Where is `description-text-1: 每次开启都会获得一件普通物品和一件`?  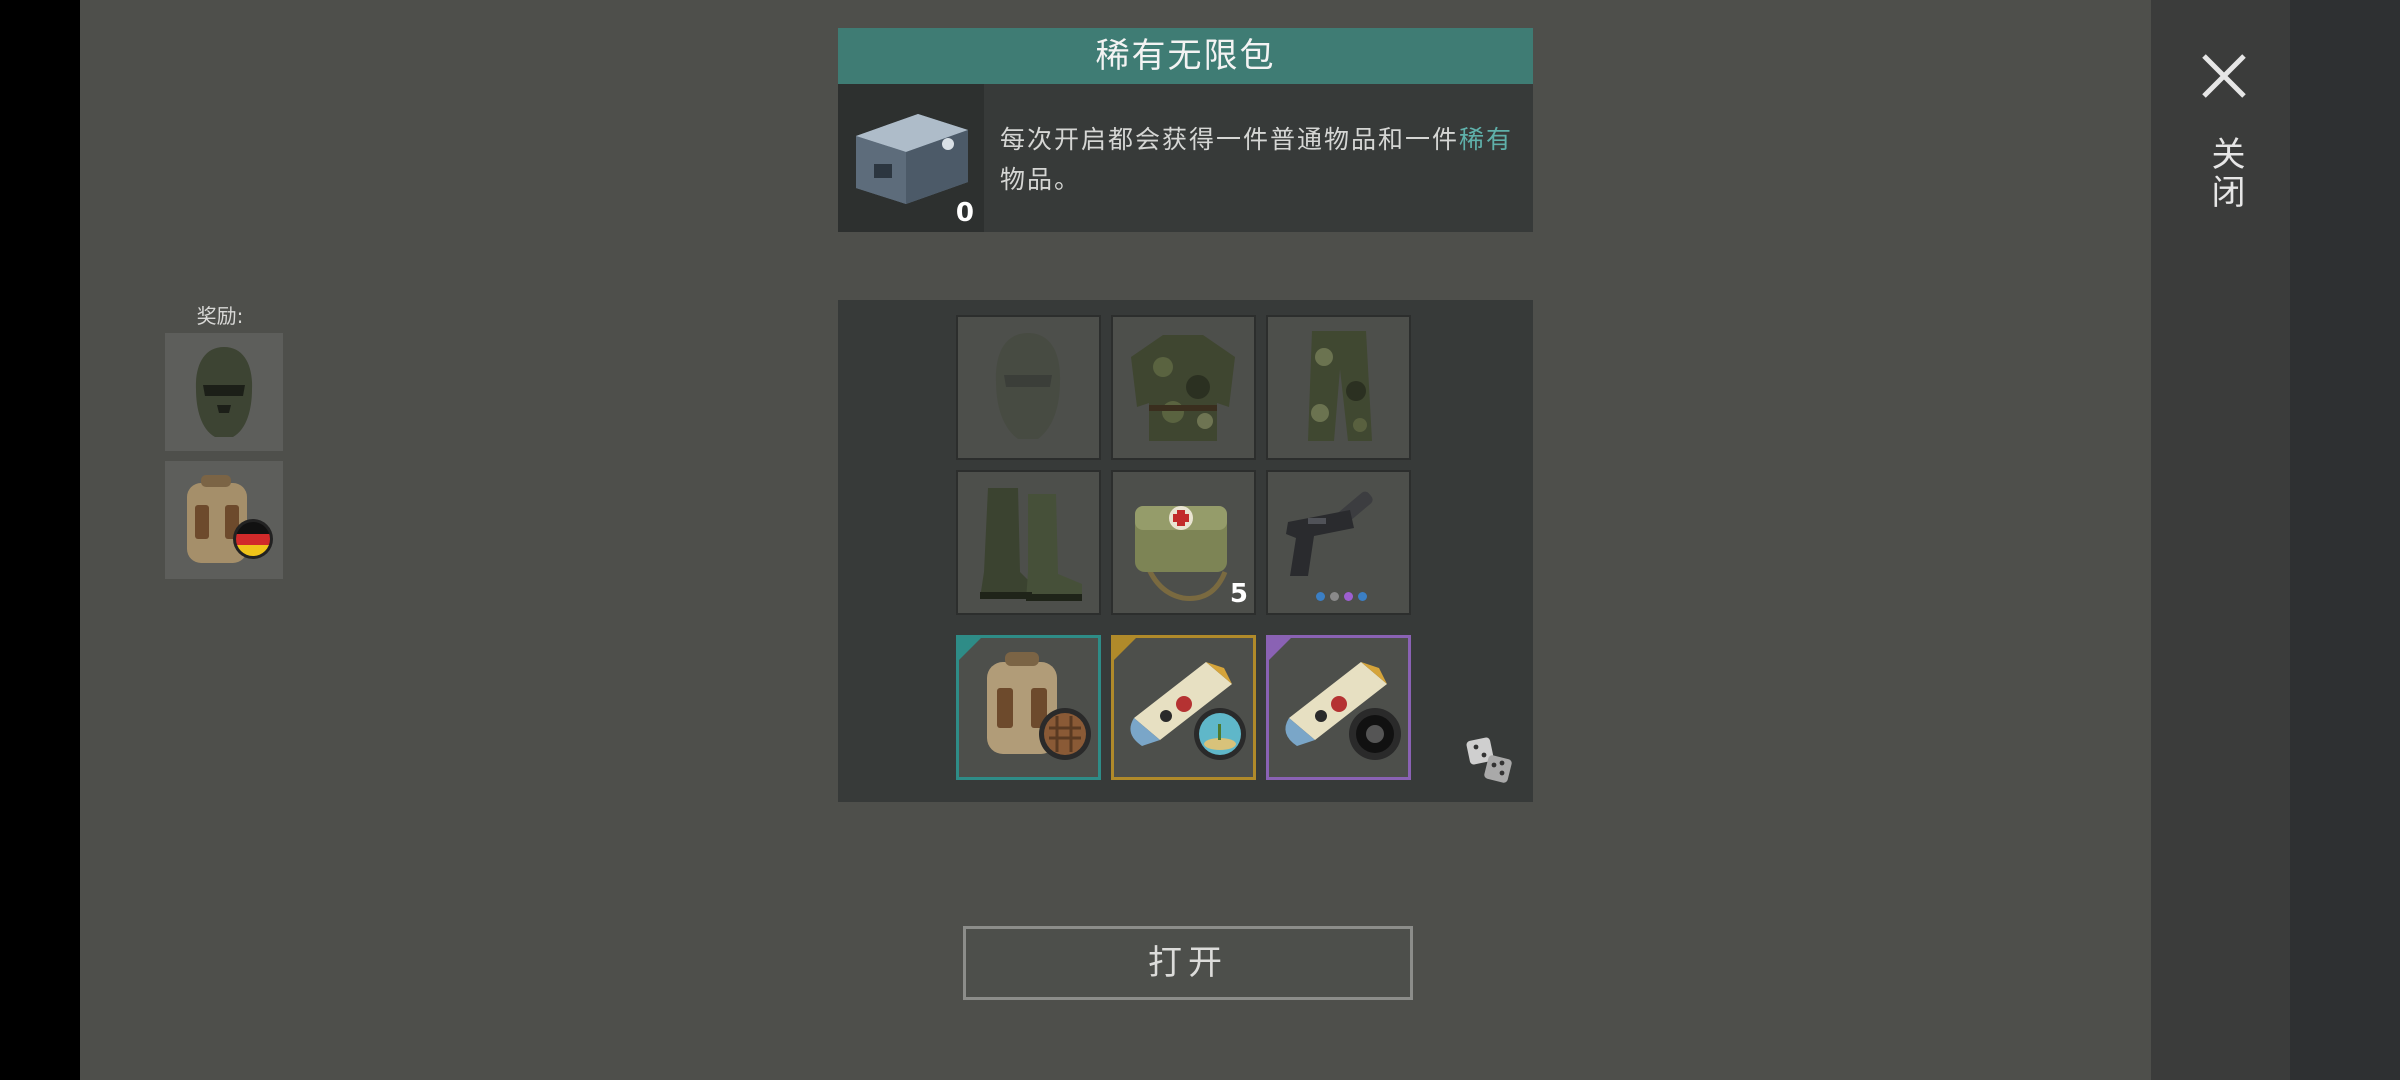 description-text-1: 每次开启都会获得一件普通物品和一件 is located at coordinates (1230, 139).